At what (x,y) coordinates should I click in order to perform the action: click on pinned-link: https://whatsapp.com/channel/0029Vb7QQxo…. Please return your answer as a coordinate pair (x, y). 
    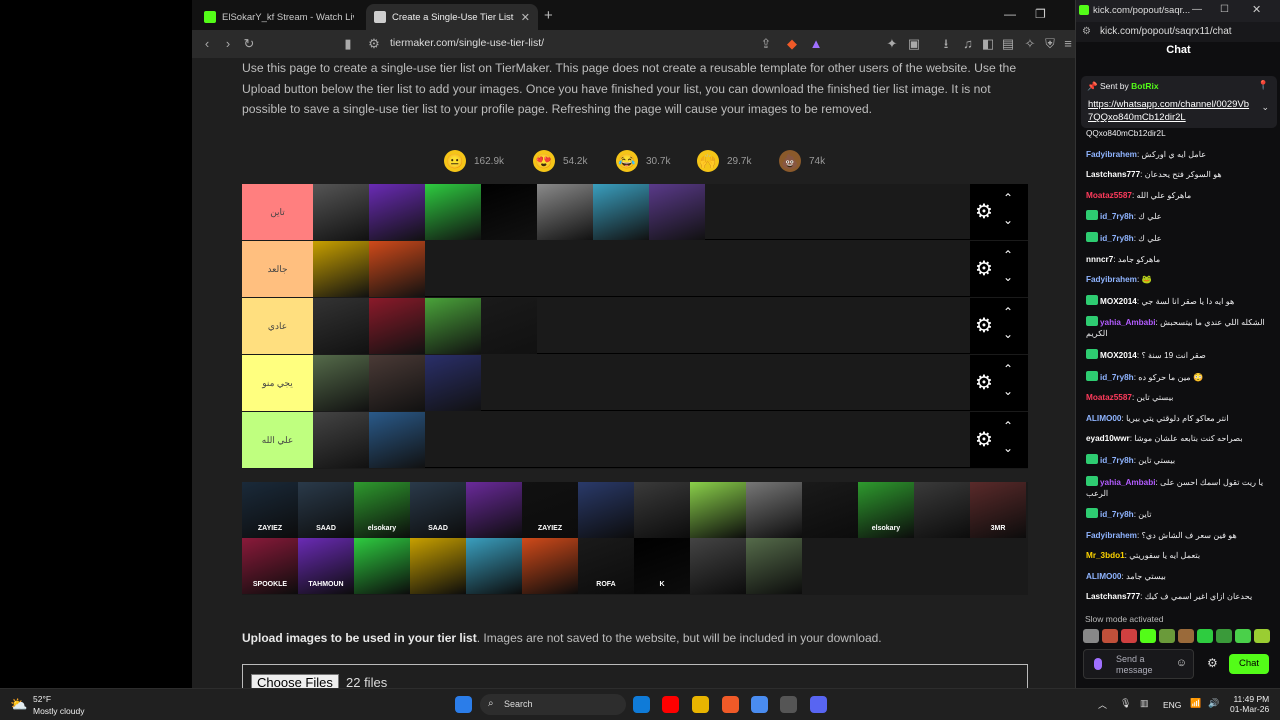
    Looking at the image, I should click on (1170, 111).